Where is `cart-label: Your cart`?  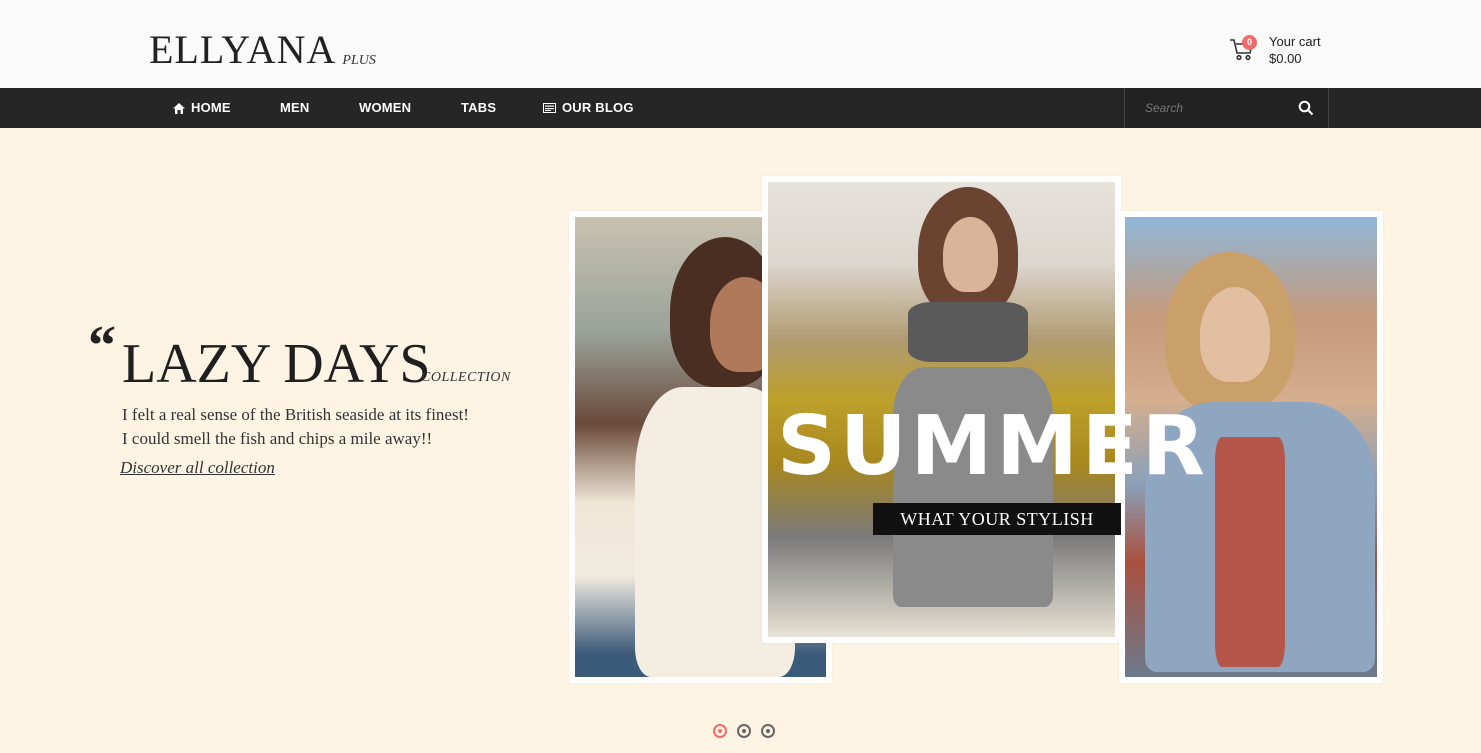 cart-label: Your cart is located at coordinates (1295, 41).